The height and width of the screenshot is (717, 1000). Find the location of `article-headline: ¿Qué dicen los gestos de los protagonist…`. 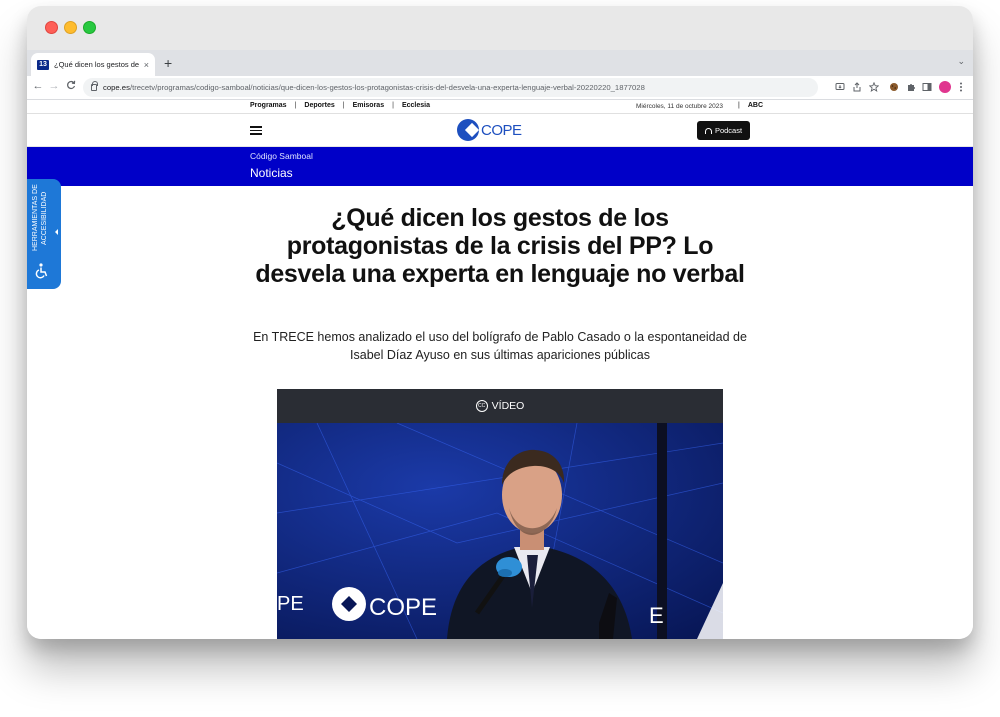

article-headline: ¿Qué dicen los gestos de los protagonist… is located at coordinates (500, 246).